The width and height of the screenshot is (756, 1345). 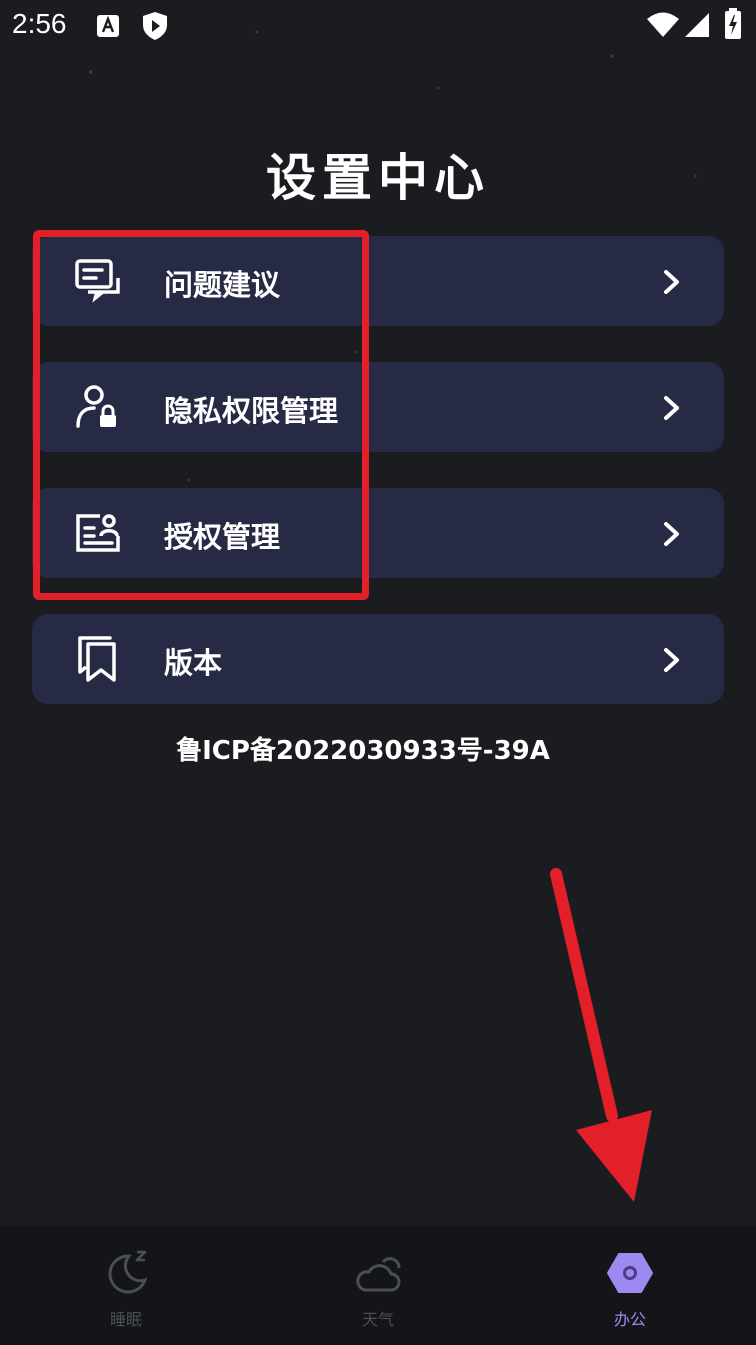 I want to click on menu-item-feedback: 问题建议, so click(x=378, y=281).